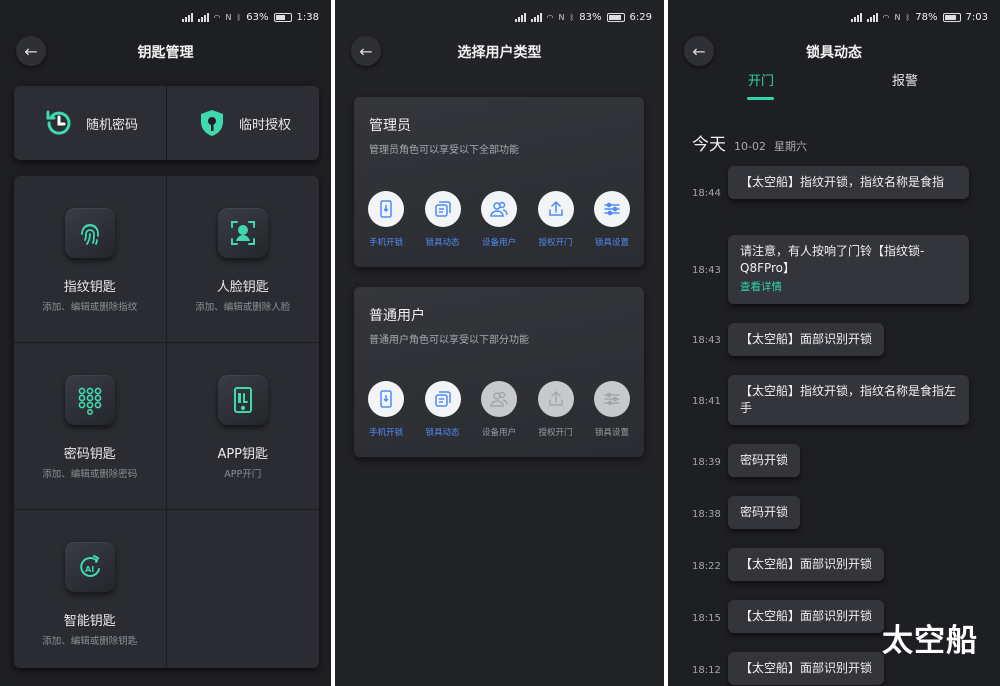 The width and height of the screenshot is (1000, 686). I want to click on view-details-link: 查看详情, so click(848, 287).